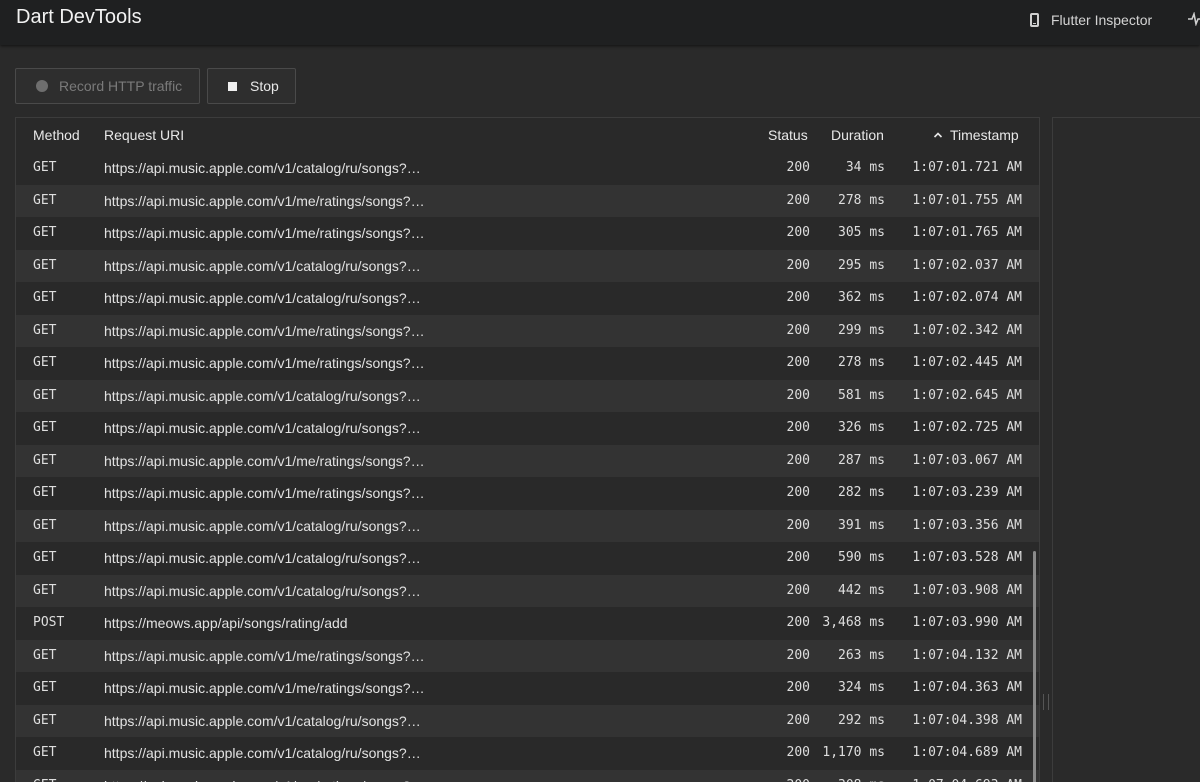 The height and width of the screenshot is (782, 1200). What do you see at coordinates (861, 297) in the screenshot?
I see `cell-duration: 362 ms` at bounding box center [861, 297].